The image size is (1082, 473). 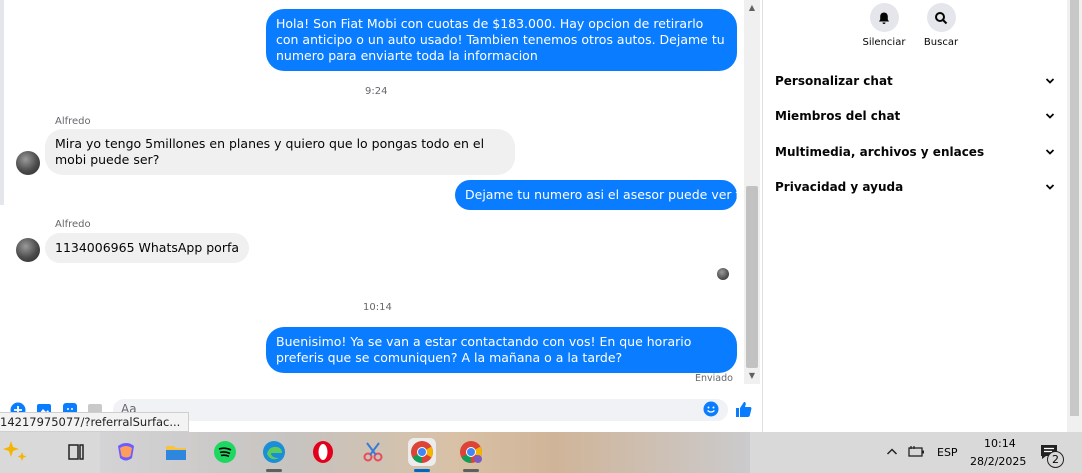 What do you see at coordinates (76, 452) in the screenshot?
I see `task-view-icon` at bounding box center [76, 452].